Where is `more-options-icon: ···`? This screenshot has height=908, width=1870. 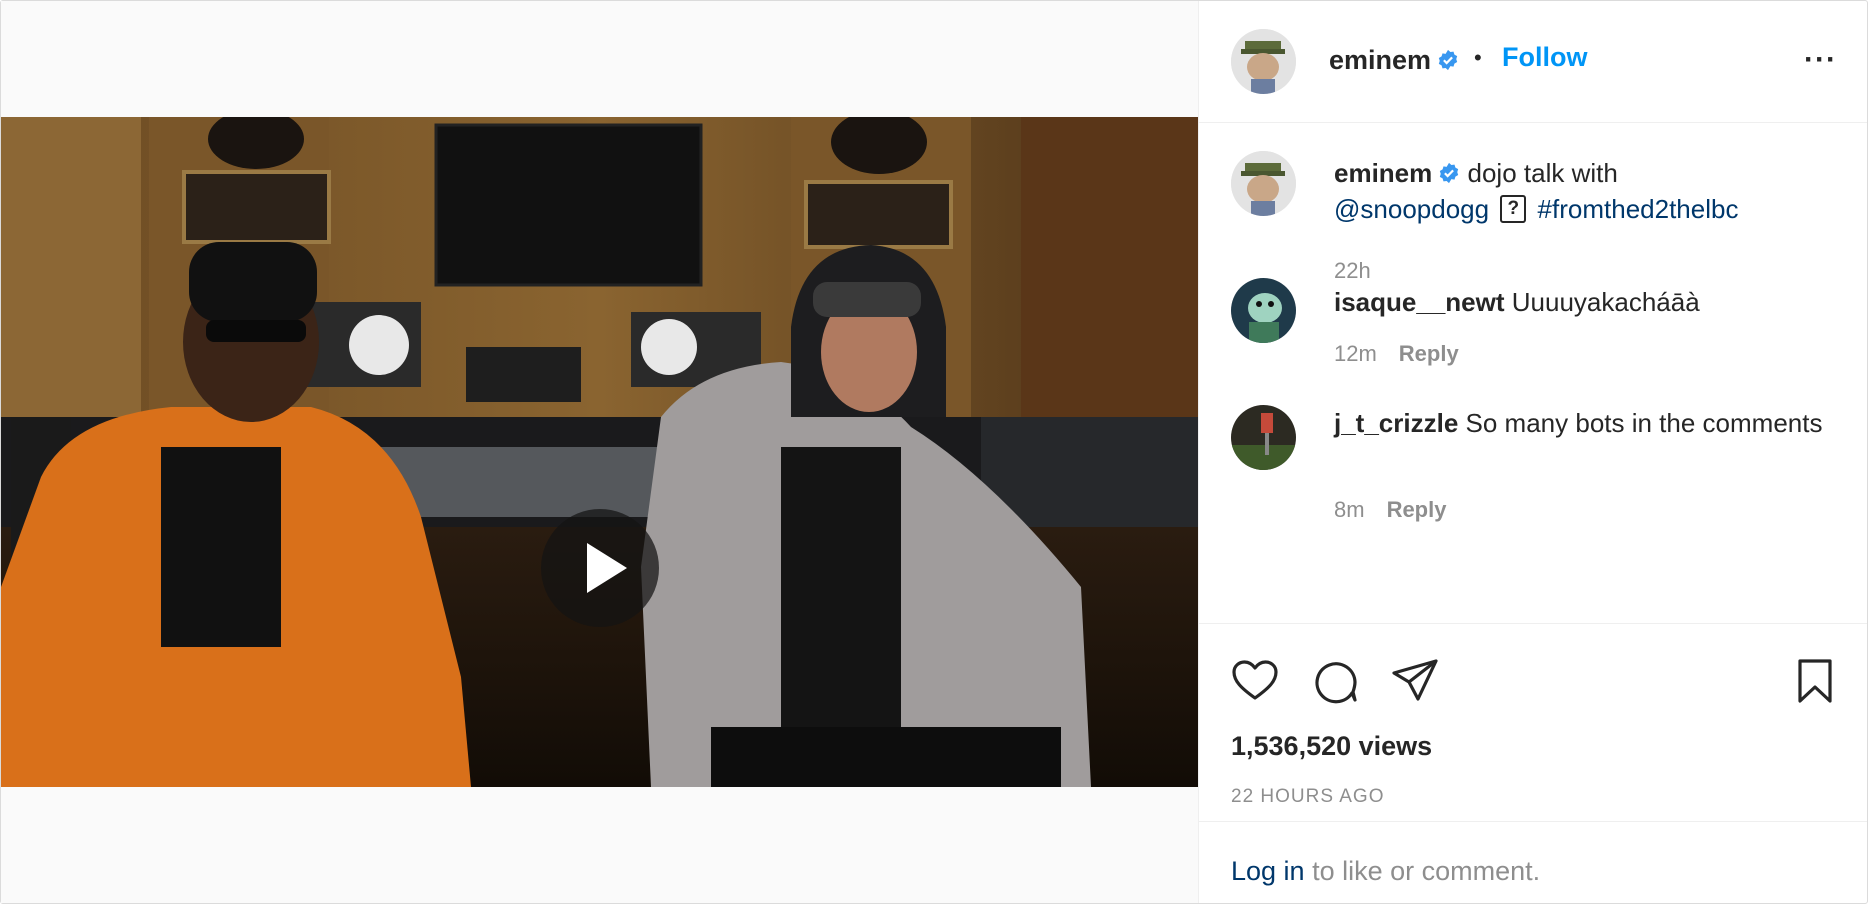
more-options-icon: ··· is located at coordinates (1820, 60).